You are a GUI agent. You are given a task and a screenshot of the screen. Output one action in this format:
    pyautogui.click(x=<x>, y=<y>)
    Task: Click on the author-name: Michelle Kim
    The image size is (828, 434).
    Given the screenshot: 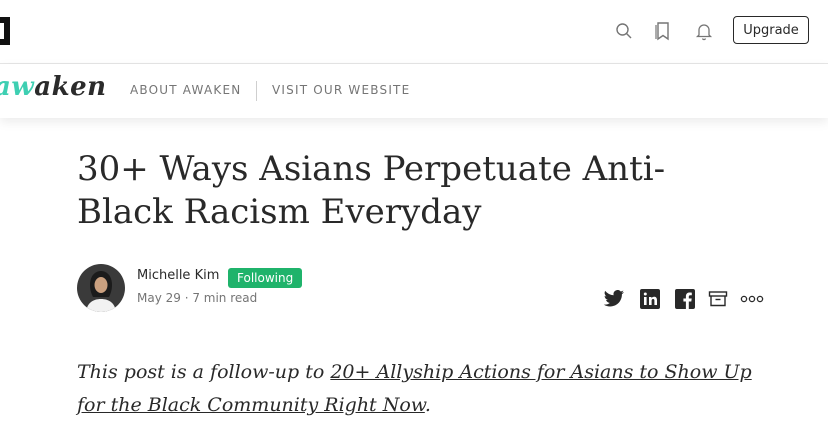 What is the action you would take?
    pyautogui.click(x=178, y=275)
    